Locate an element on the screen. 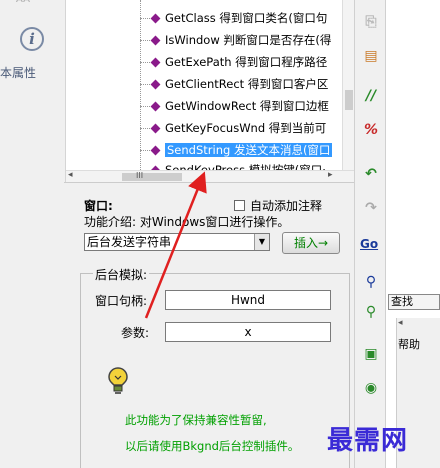 This screenshot has height=468, width=440. tree-item: SendString 发送文本消息(窗口 is located at coordinates (241, 150).